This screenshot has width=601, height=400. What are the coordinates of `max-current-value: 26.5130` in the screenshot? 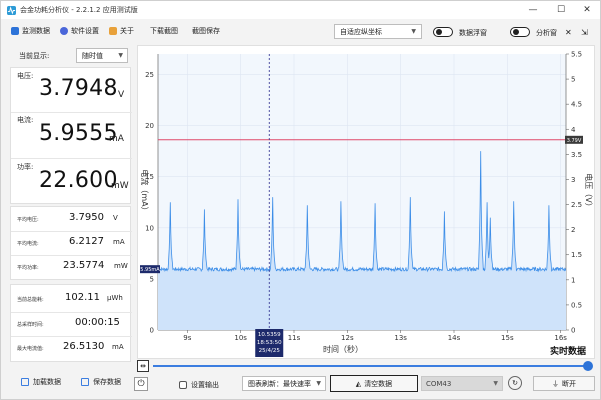 It's located at (84, 346).